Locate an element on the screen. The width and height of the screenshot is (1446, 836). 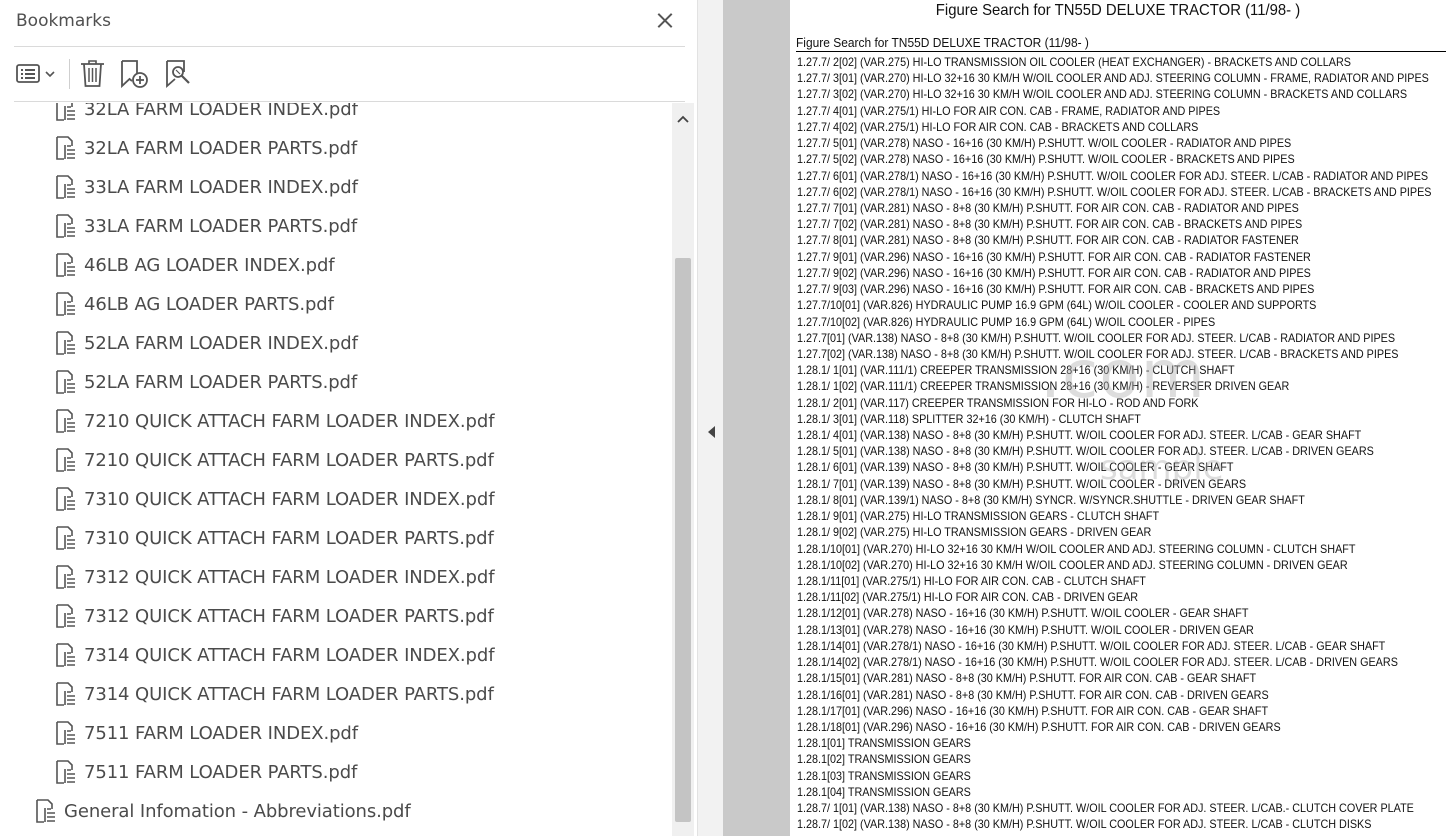
bookmark-item: General Infomation - Abbreviations.pdf is located at coordinates (223, 811).